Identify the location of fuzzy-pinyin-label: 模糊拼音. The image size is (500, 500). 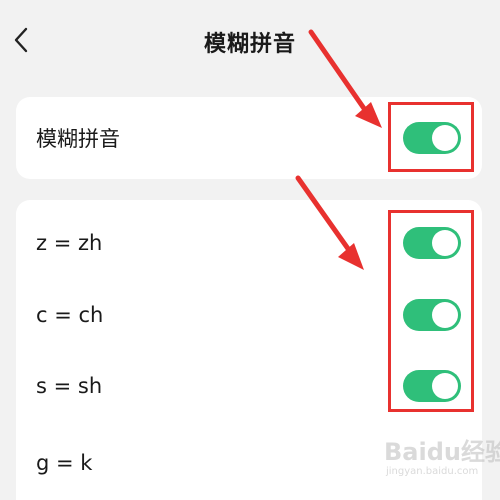
(78, 139).